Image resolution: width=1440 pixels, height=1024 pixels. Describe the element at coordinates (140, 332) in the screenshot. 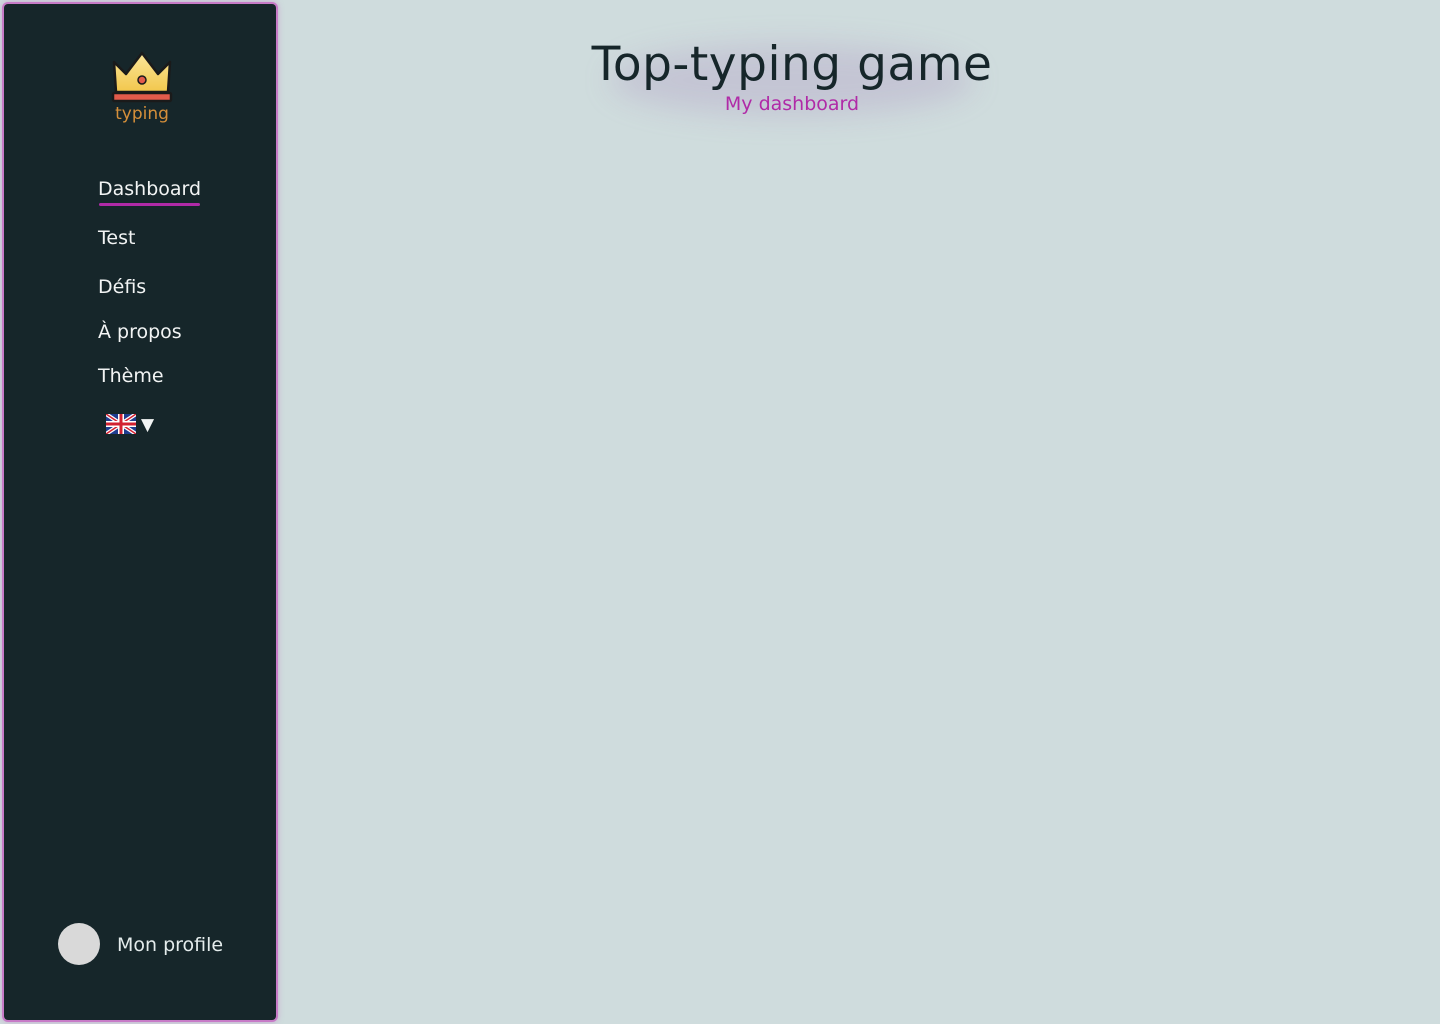

I see `nav-item-a-propos: À propos` at that location.